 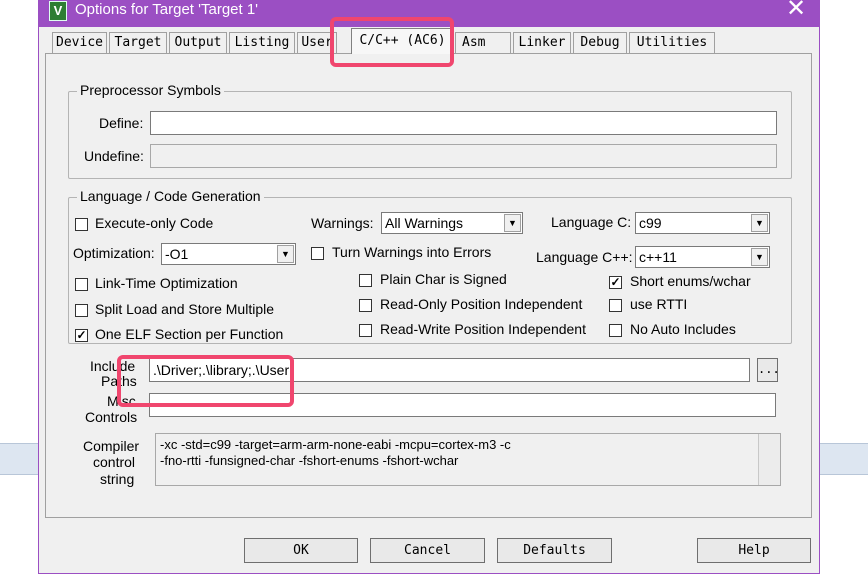 I want to click on optimization-value: -O1, so click(x=177, y=254).